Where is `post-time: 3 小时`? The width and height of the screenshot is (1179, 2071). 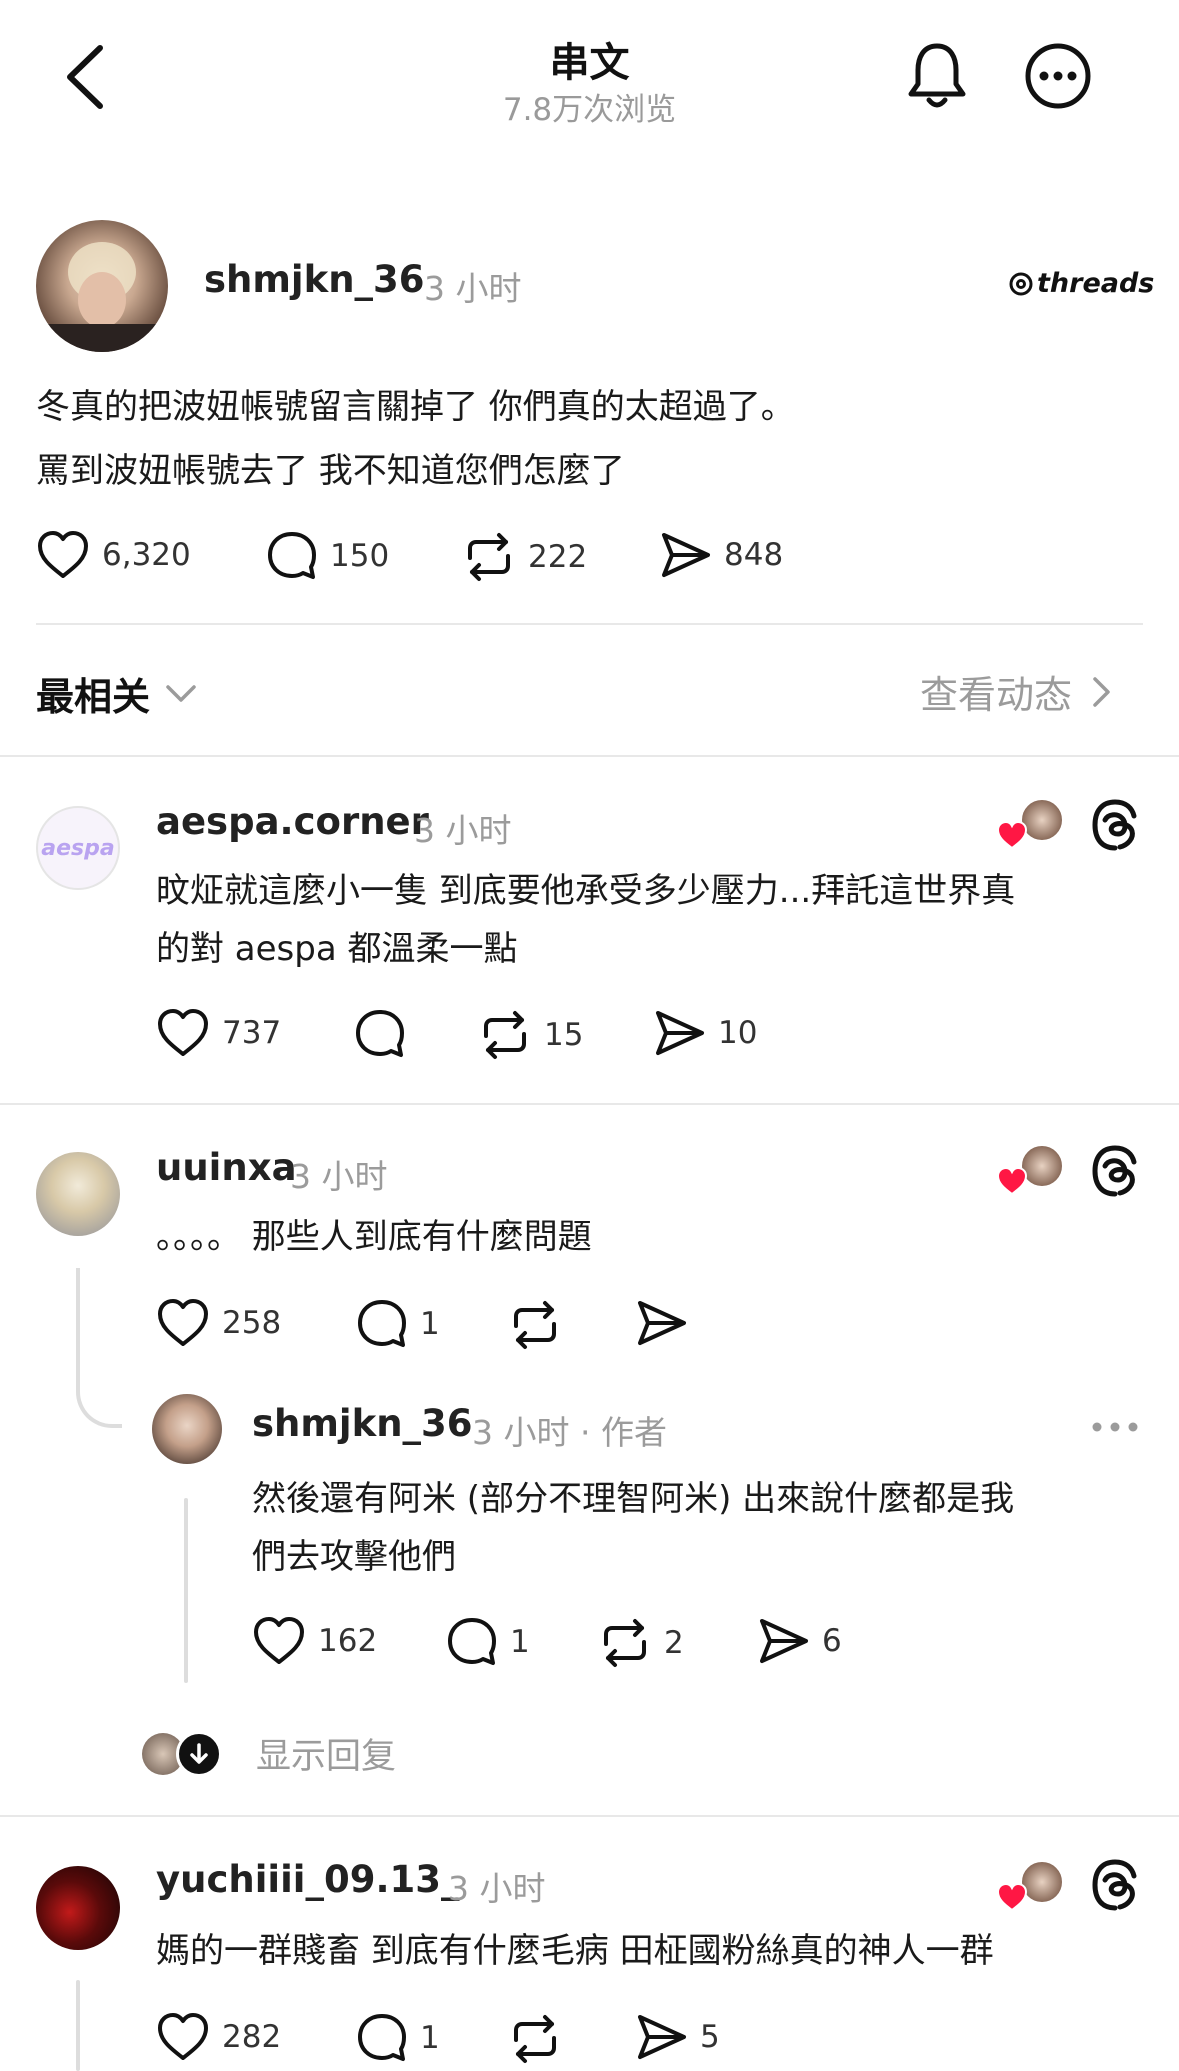
post-time: 3 小时 is located at coordinates (473, 288).